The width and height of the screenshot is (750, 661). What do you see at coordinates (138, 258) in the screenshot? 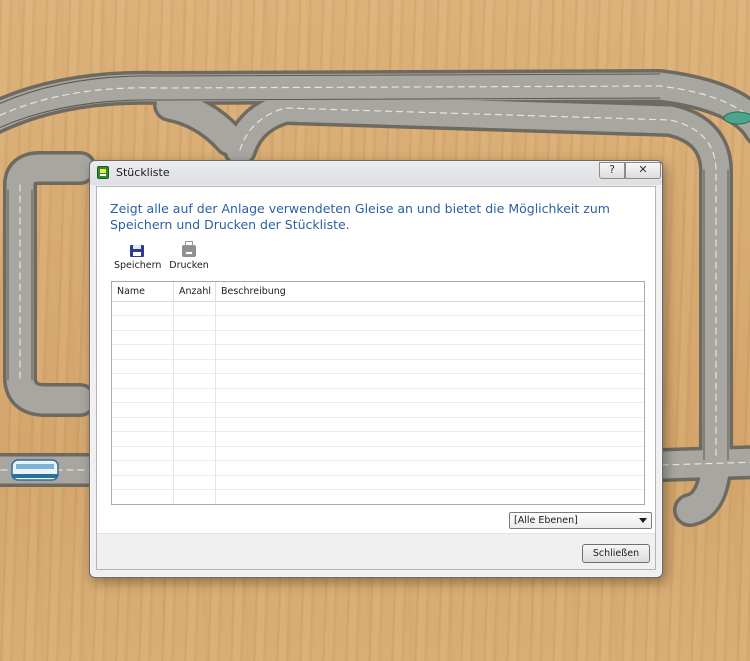
I see `save-button: Speichern` at bounding box center [138, 258].